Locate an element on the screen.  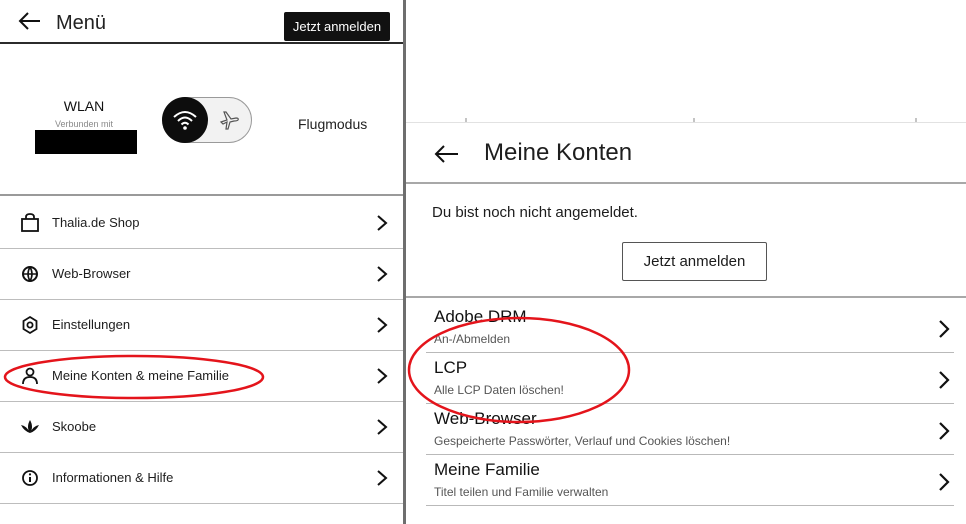
menu-item-accounts-family: Meine Konten & meine Familie is located at coordinates (201, 376).